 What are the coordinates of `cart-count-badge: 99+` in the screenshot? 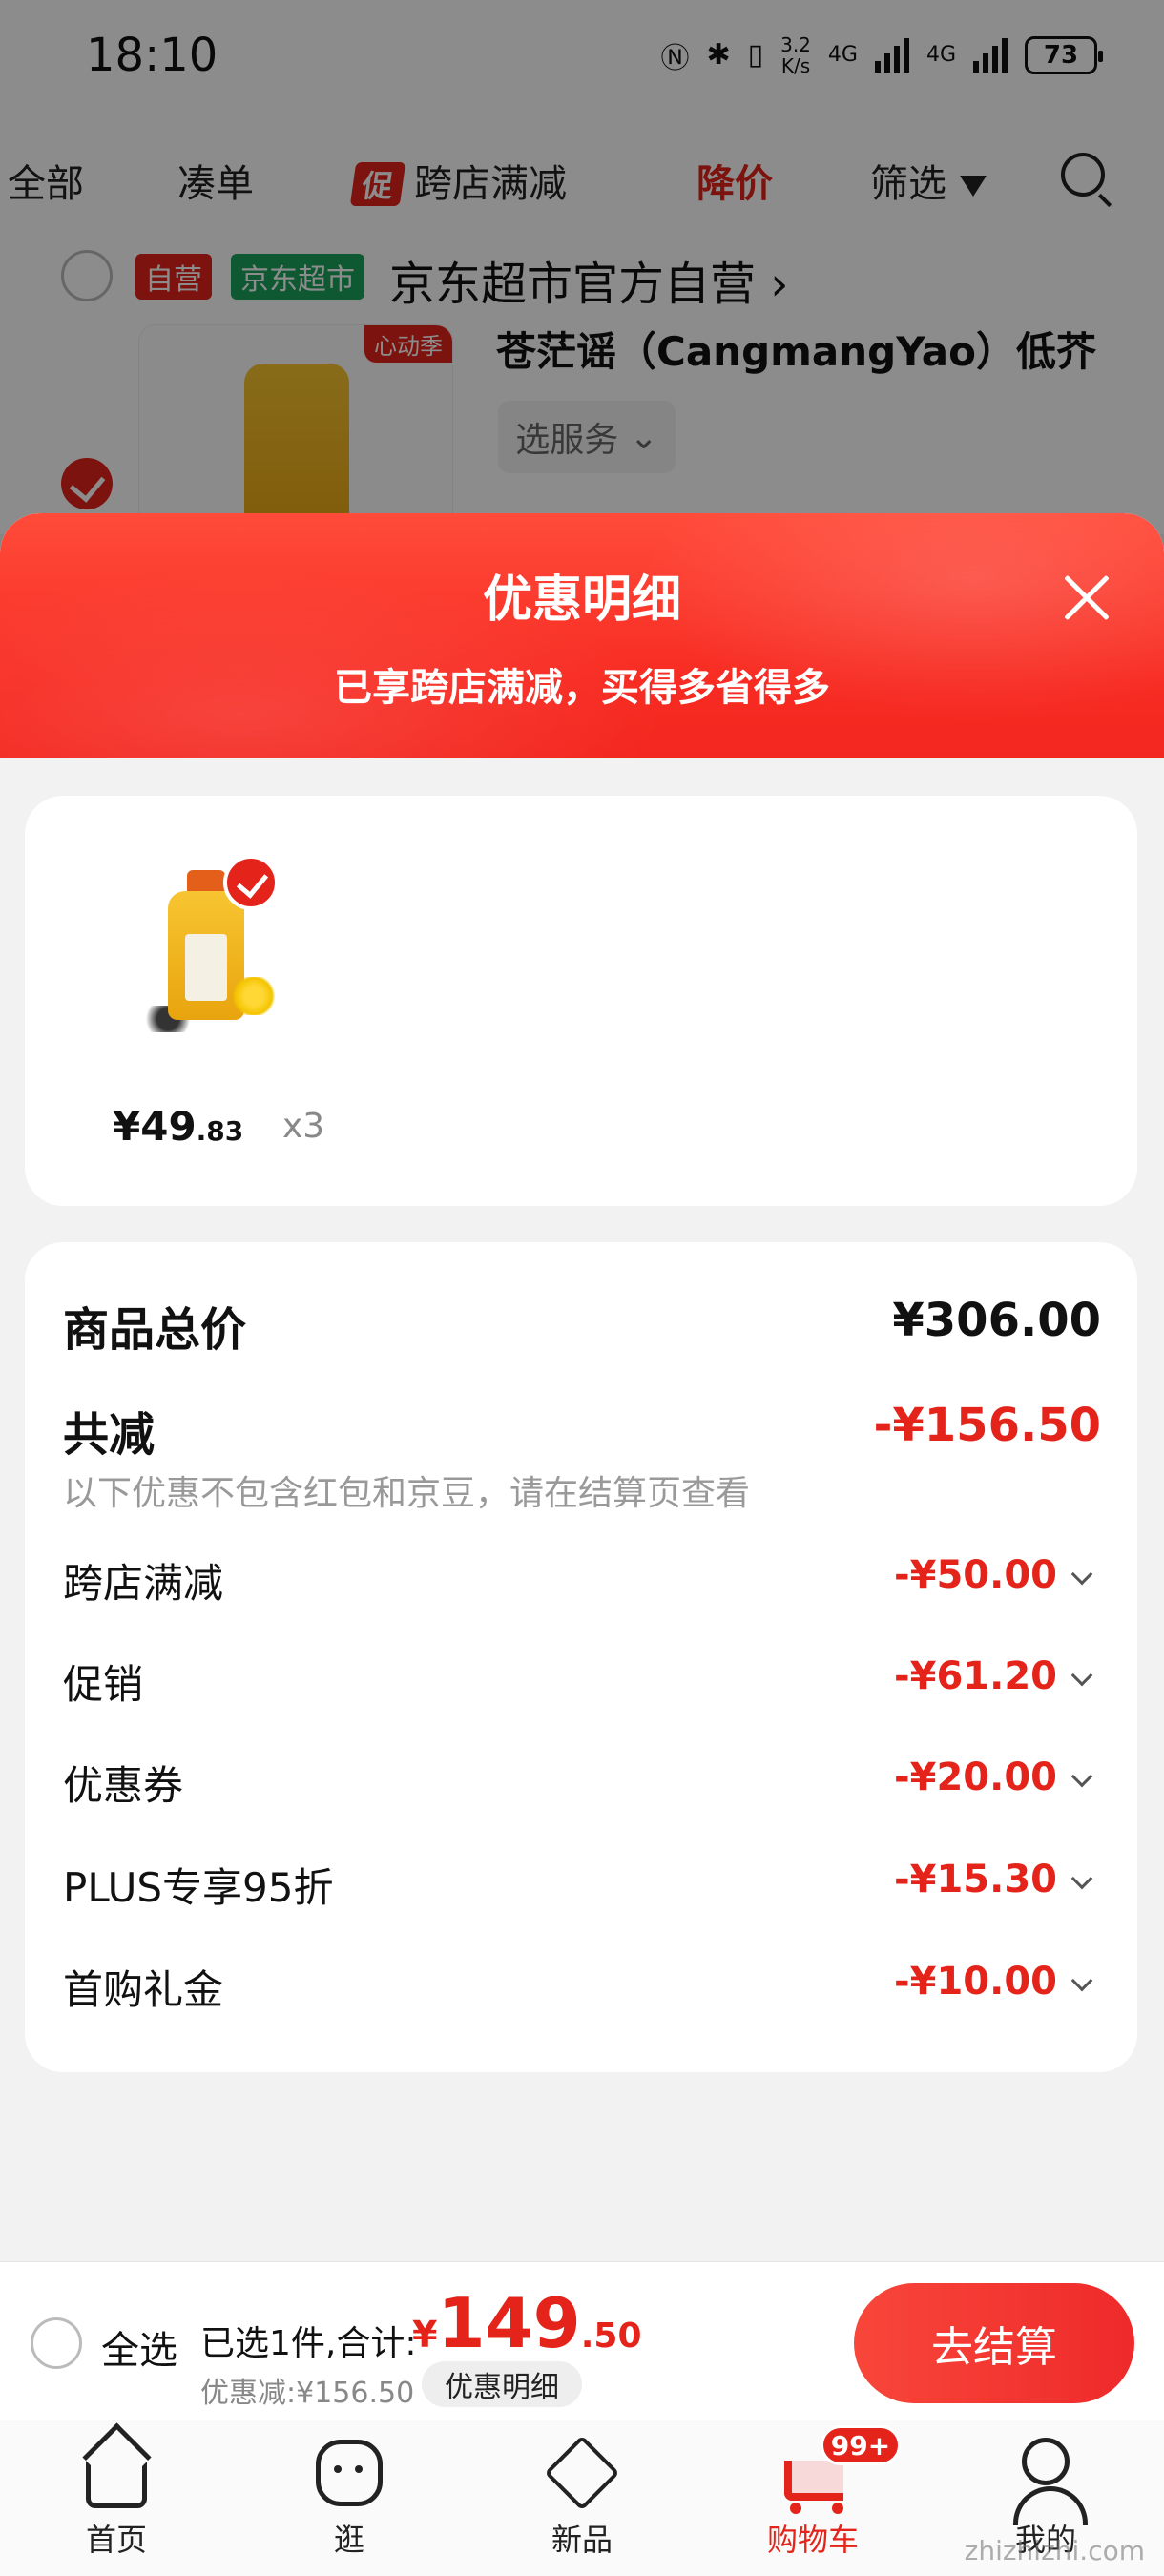 It's located at (861, 2445).